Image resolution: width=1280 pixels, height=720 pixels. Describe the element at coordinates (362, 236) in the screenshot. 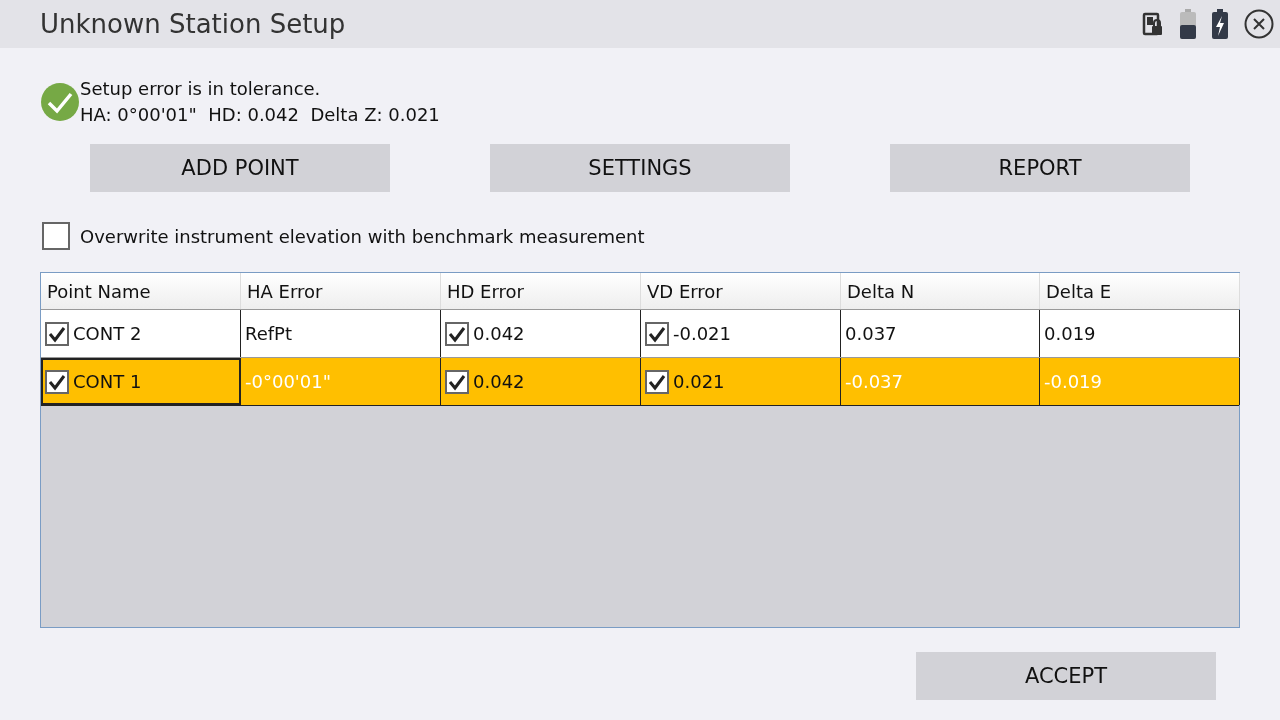

I see `checkbox-label: Overwrite instrument elevation with benchmark measurement` at that location.